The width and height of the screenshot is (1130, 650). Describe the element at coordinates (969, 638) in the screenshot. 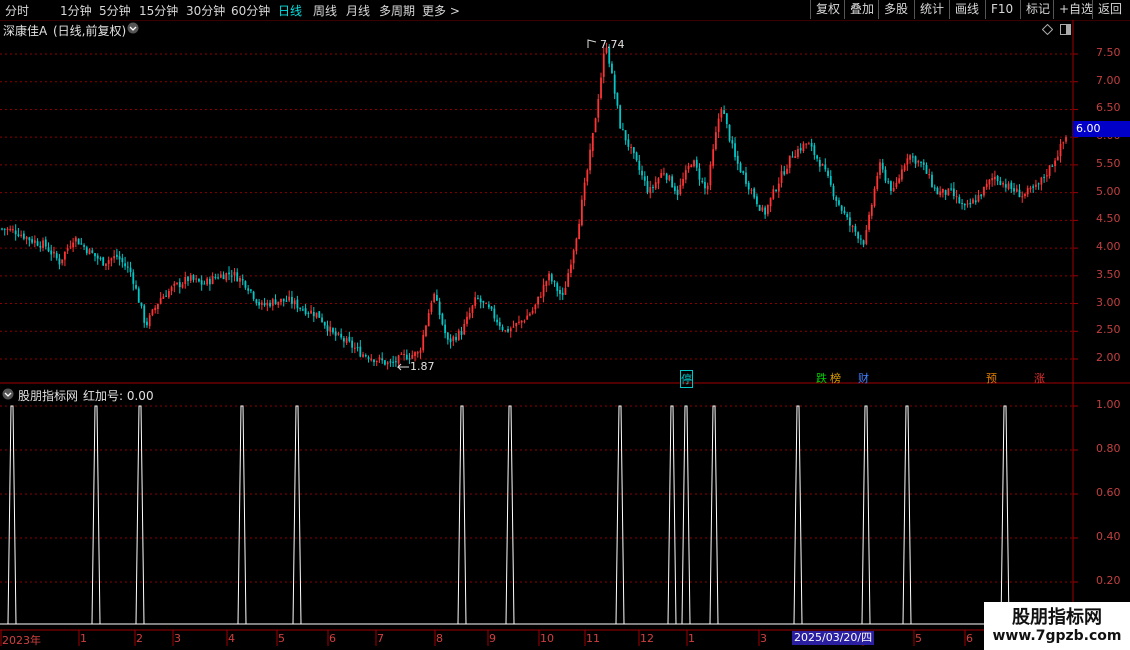

I see `date-axis-label: 6` at that location.